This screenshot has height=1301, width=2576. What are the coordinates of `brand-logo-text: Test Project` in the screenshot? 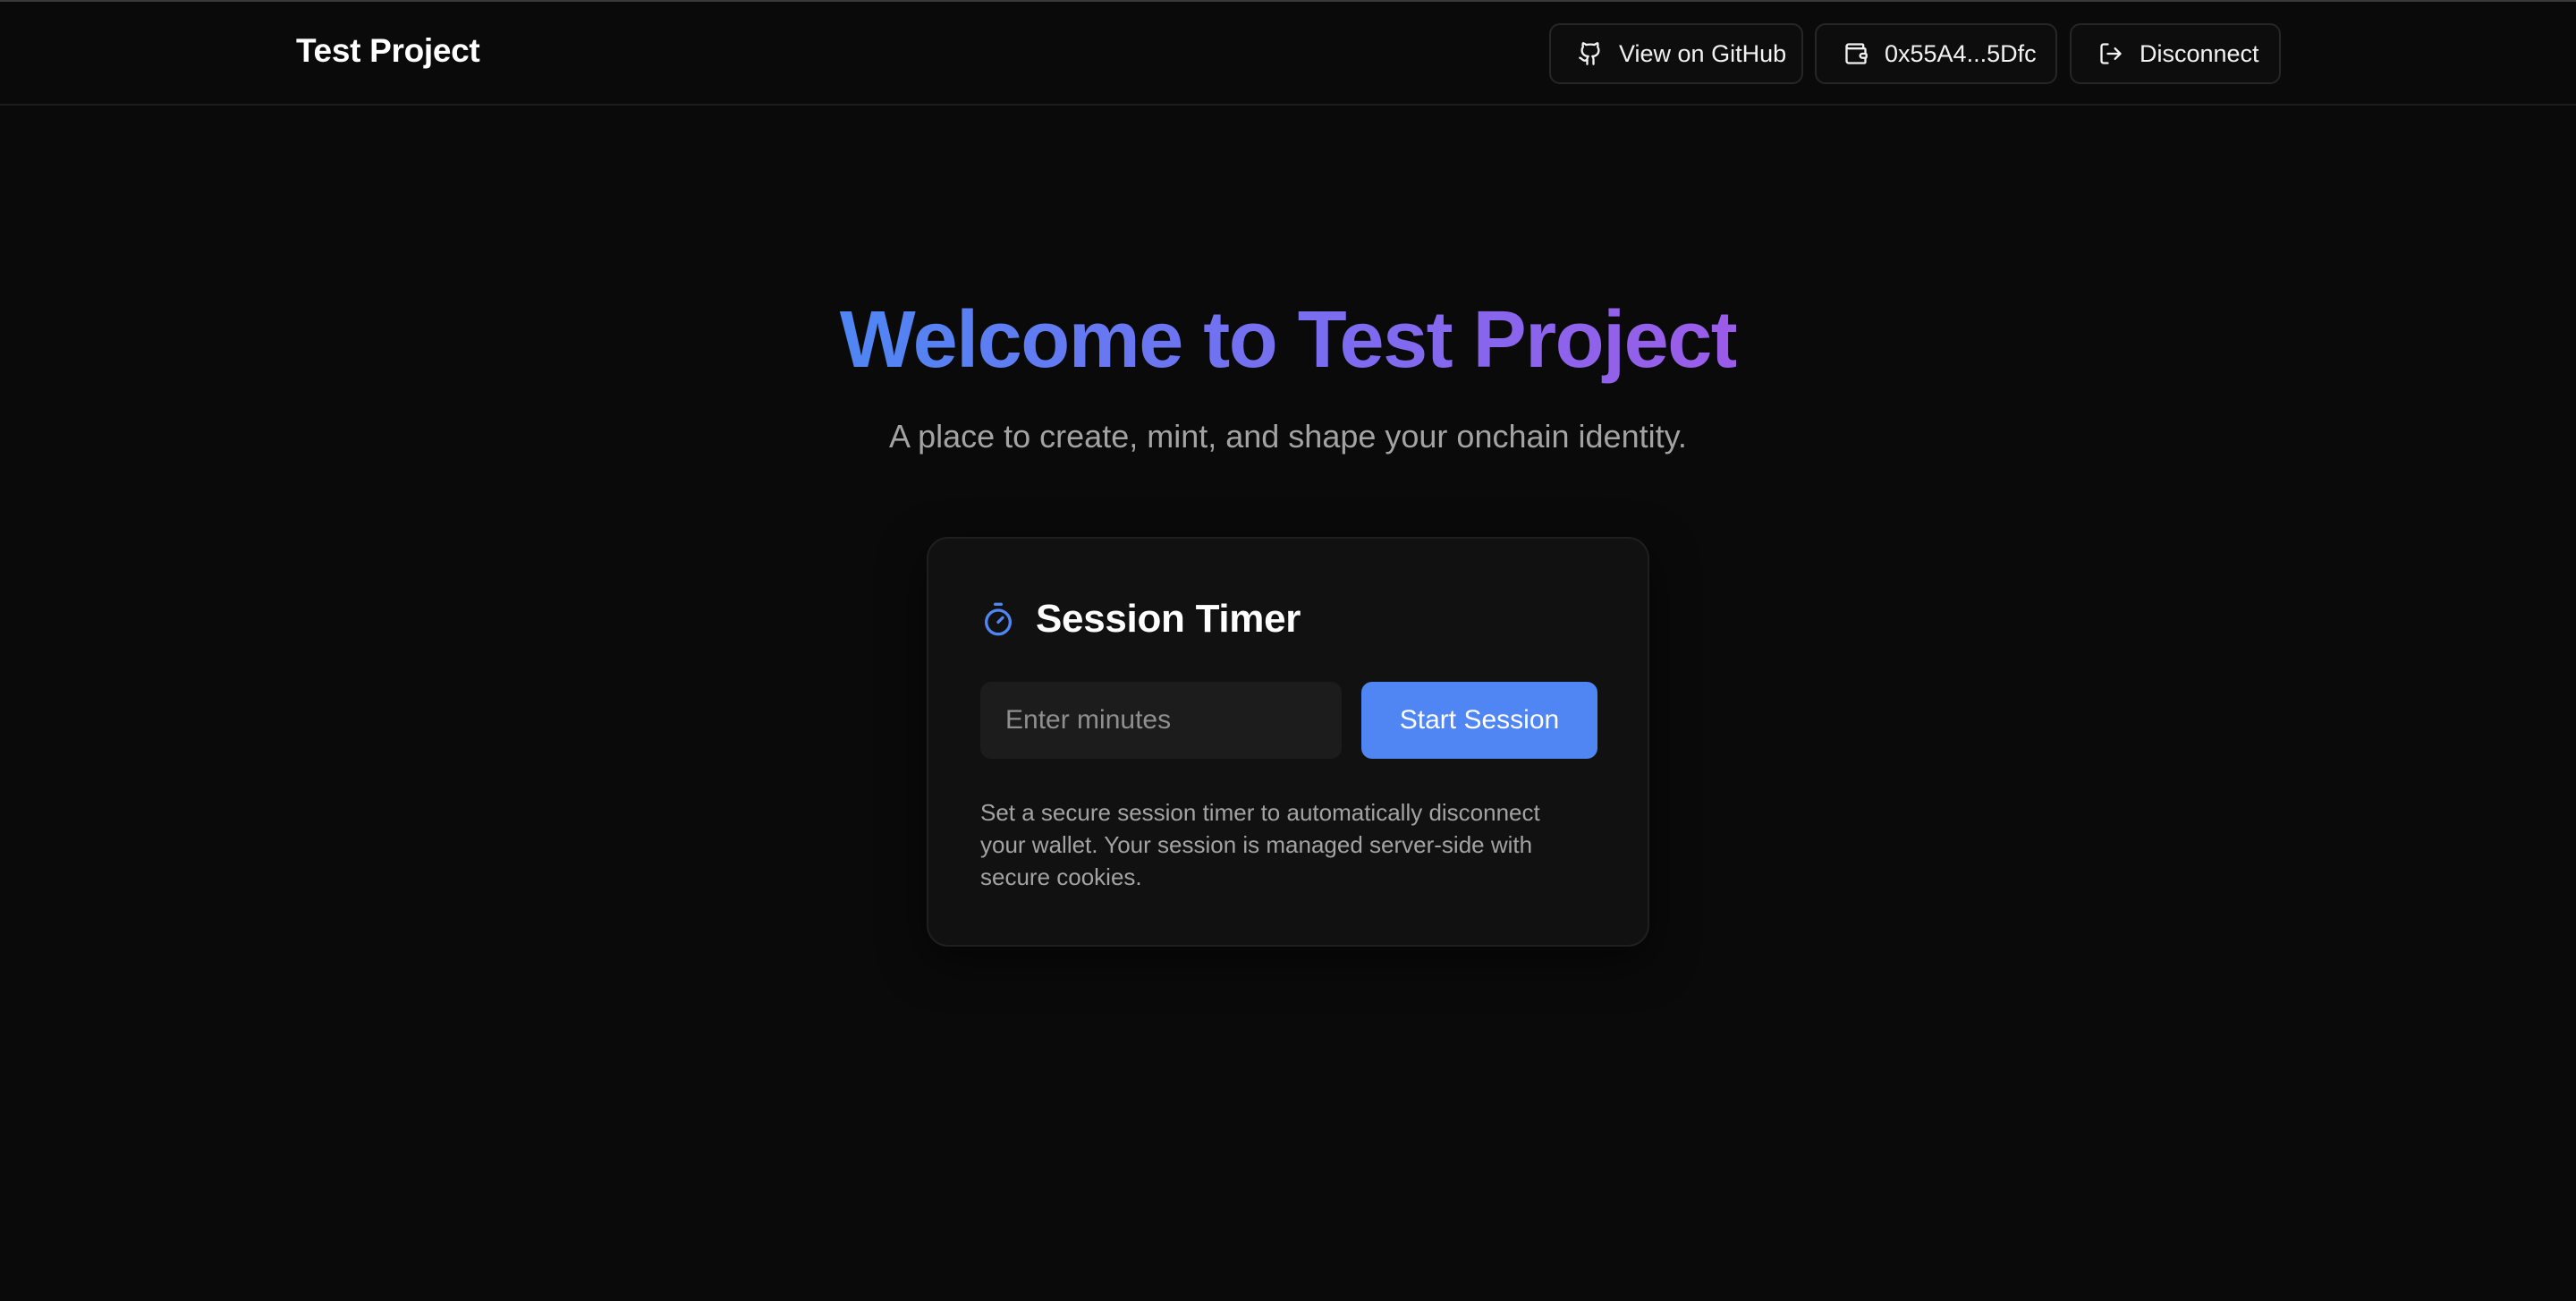 It's located at (388, 51).